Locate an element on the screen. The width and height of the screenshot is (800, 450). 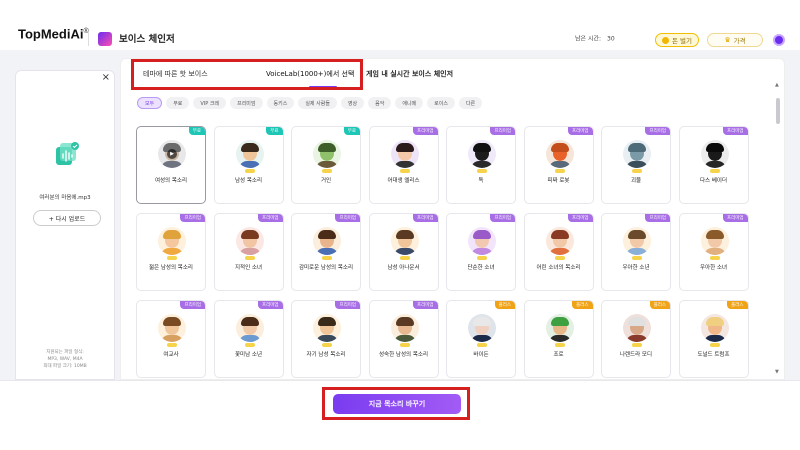
voice-card: 프리미엄 성숙한 남성의 목소리 is located at coordinates (403, 339).